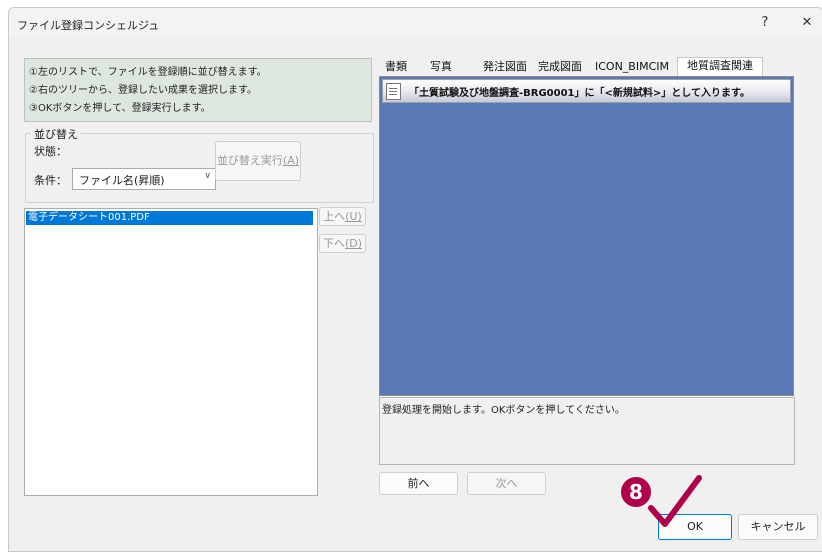 This screenshot has height=552, width=822. Describe the element at coordinates (807, 23) in the screenshot. I see `close-button: ✕` at that location.